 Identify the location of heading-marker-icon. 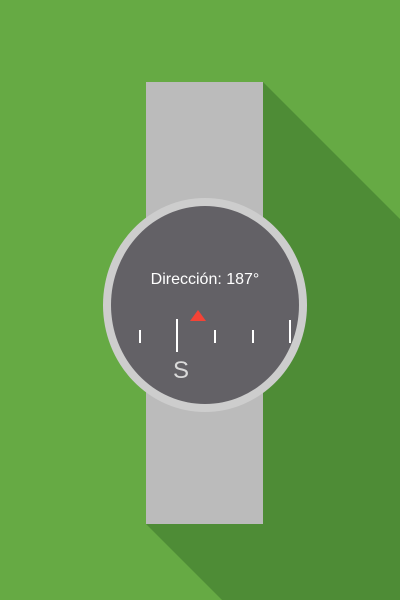
(198, 315).